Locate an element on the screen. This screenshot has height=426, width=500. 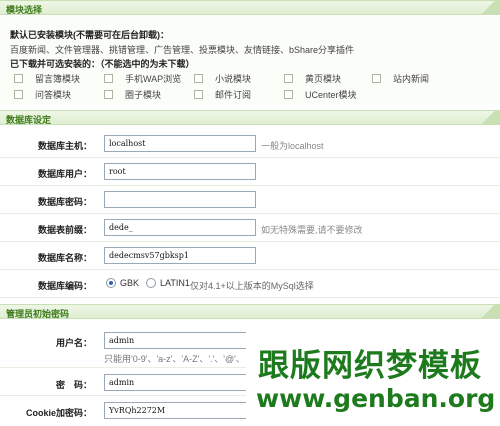
db-password-label: 数据库密码： is located at coordinates (64, 202).